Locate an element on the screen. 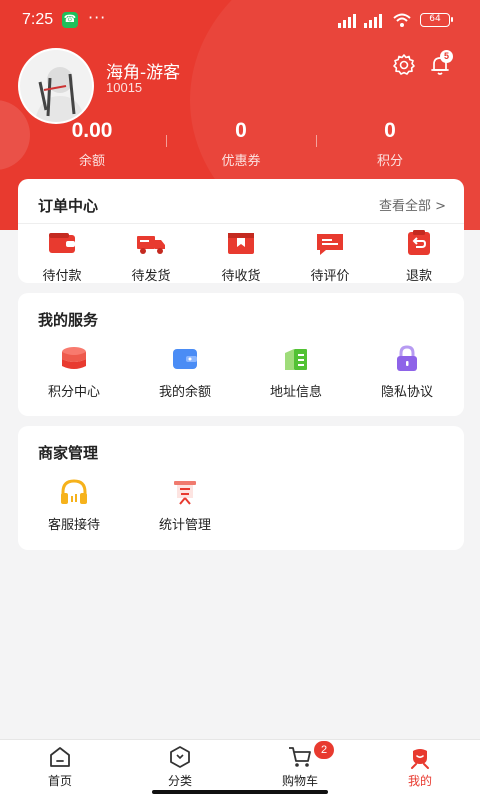 The width and height of the screenshot is (480, 800). card-title: 商家管理 is located at coordinates (68, 453).